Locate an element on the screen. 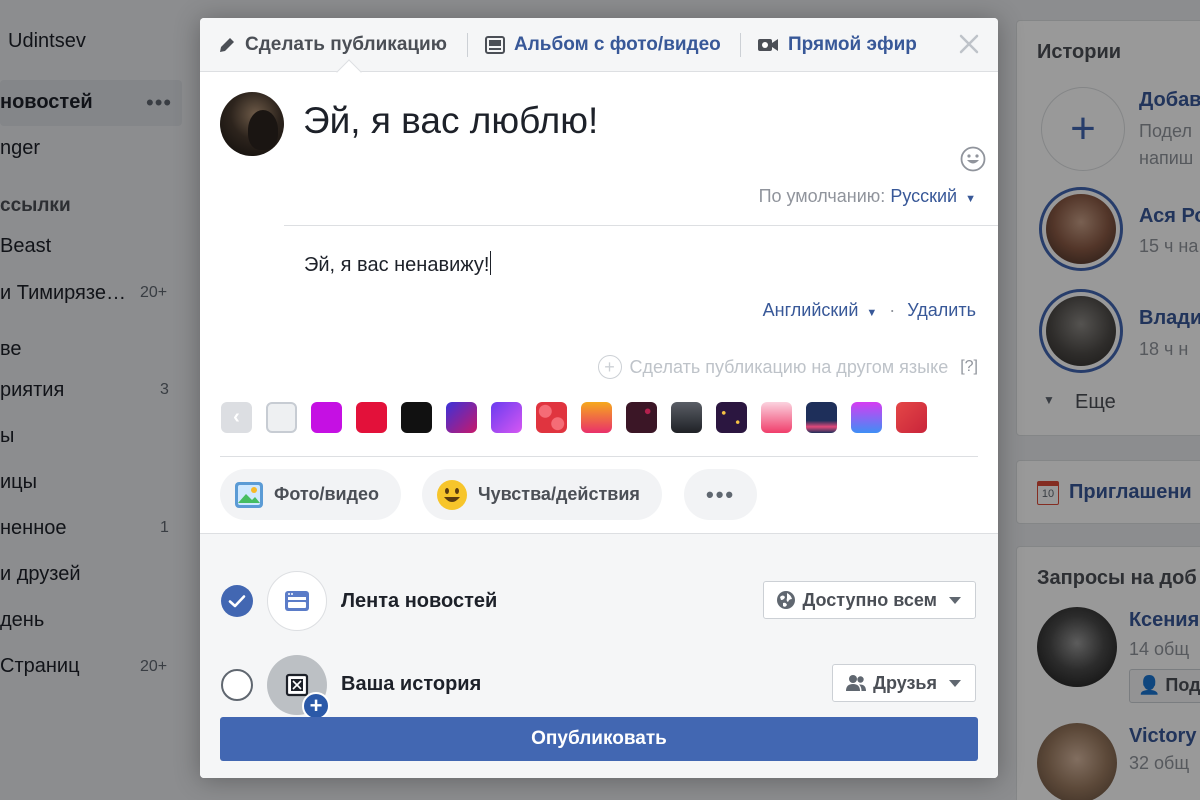 The height and width of the screenshot is (800, 1200). news-feed-audience-selector: Доступно всем is located at coordinates (869, 600).